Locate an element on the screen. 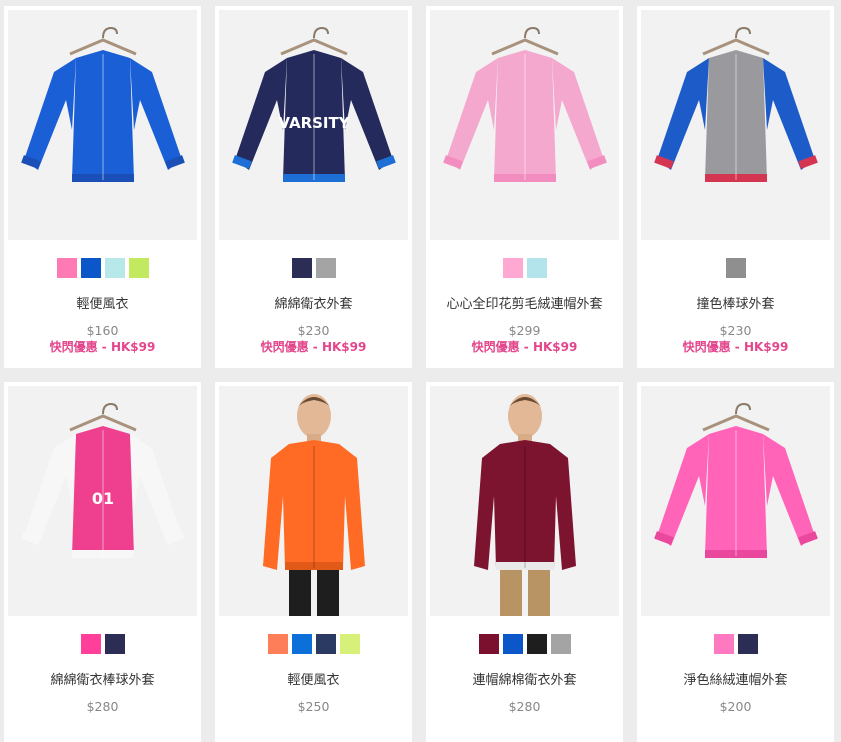 This screenshot has width=841, height=742. product-name: 撞色棒球外套 is located at coordinates (735, 305).